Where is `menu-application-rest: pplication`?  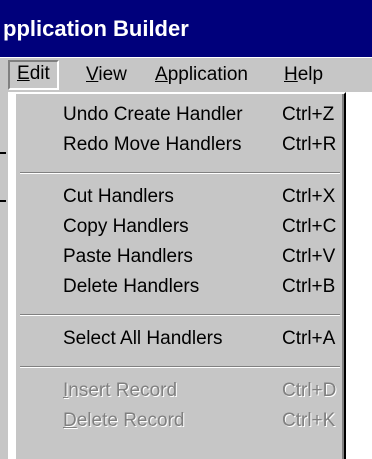
menu-application-rest: pplication is located at coordinates (207, 74).